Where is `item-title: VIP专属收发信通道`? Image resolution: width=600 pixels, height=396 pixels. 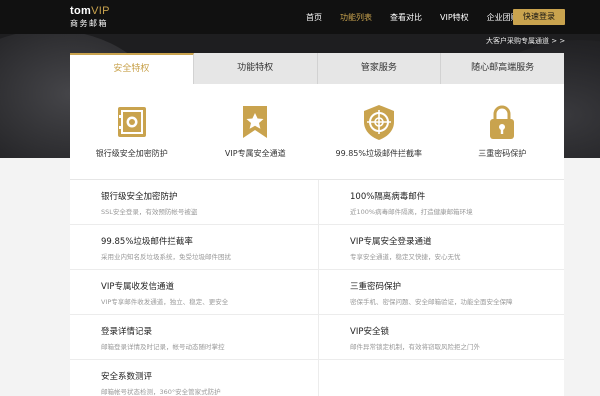
item-title: VIP专属收发信通道 is located at coordinates (137, 287).